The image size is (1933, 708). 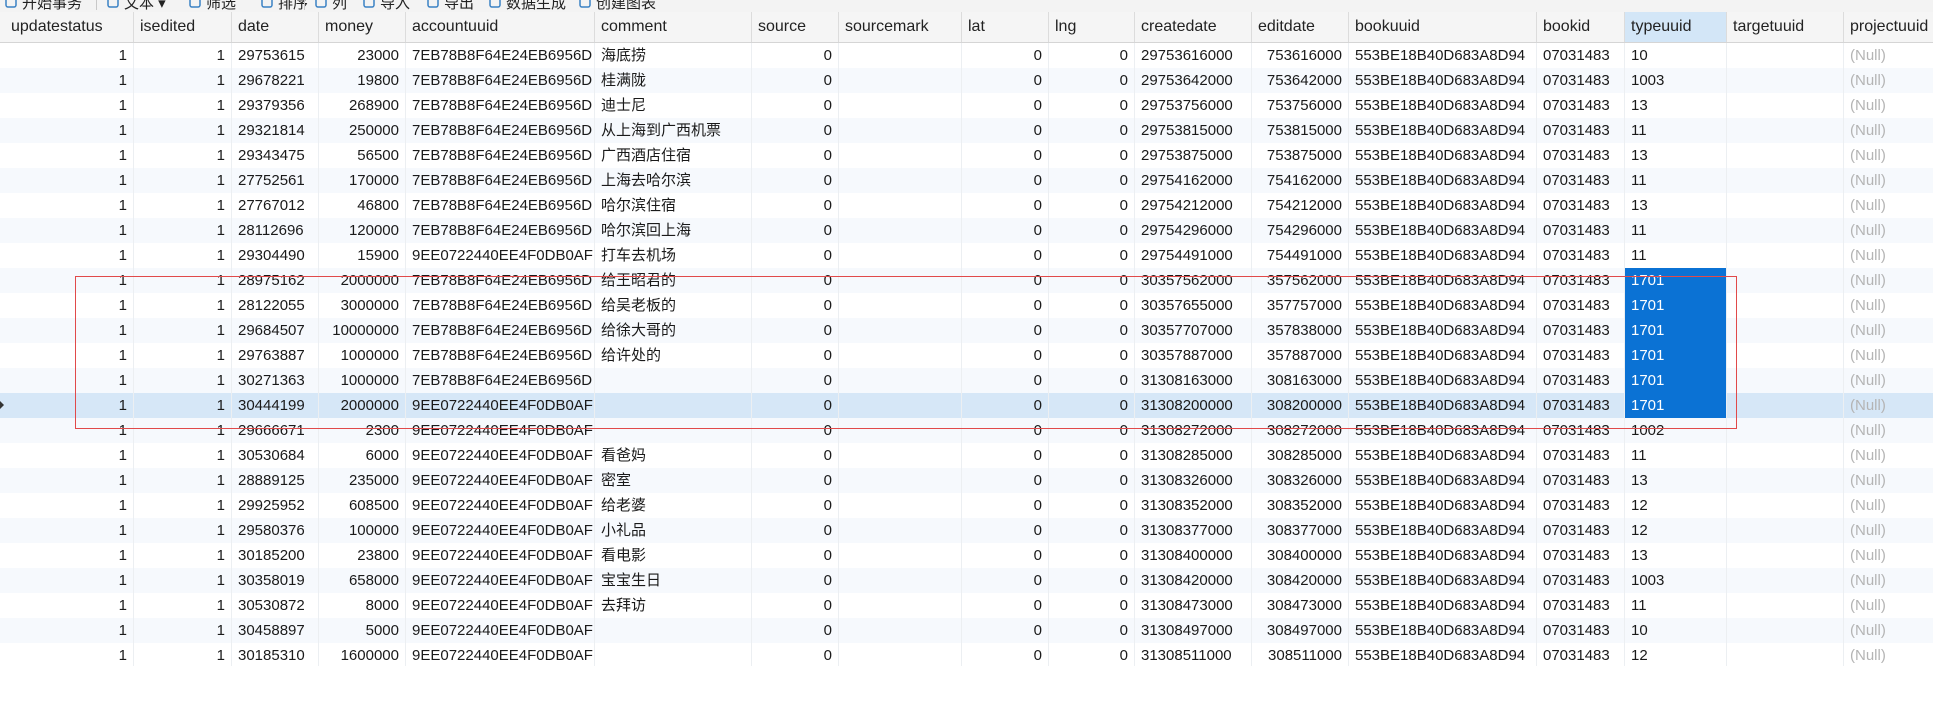 I want to click on cell-editdate: 754296000, so click(x=1300, y=230).